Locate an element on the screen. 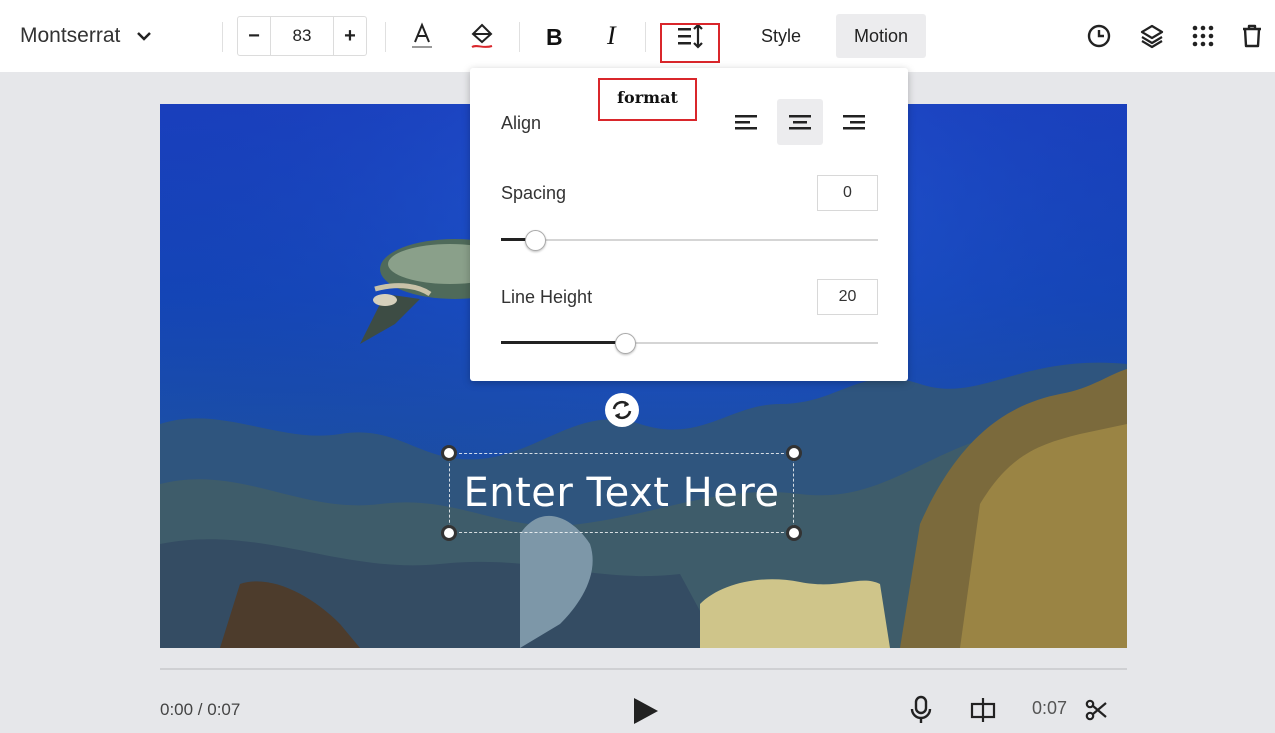 The width and height of the screenshot is (1275, 733). slider-track is located at coordinates (689, 240).